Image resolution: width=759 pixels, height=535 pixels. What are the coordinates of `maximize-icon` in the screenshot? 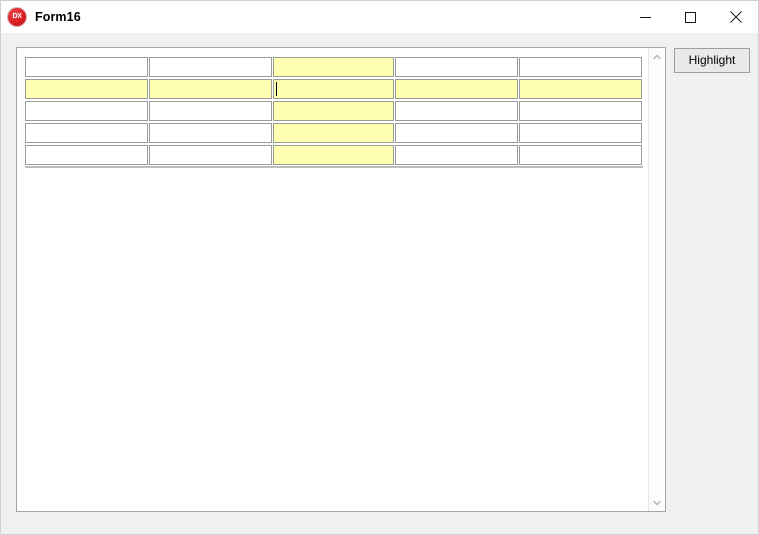 It's located at (690, 17).